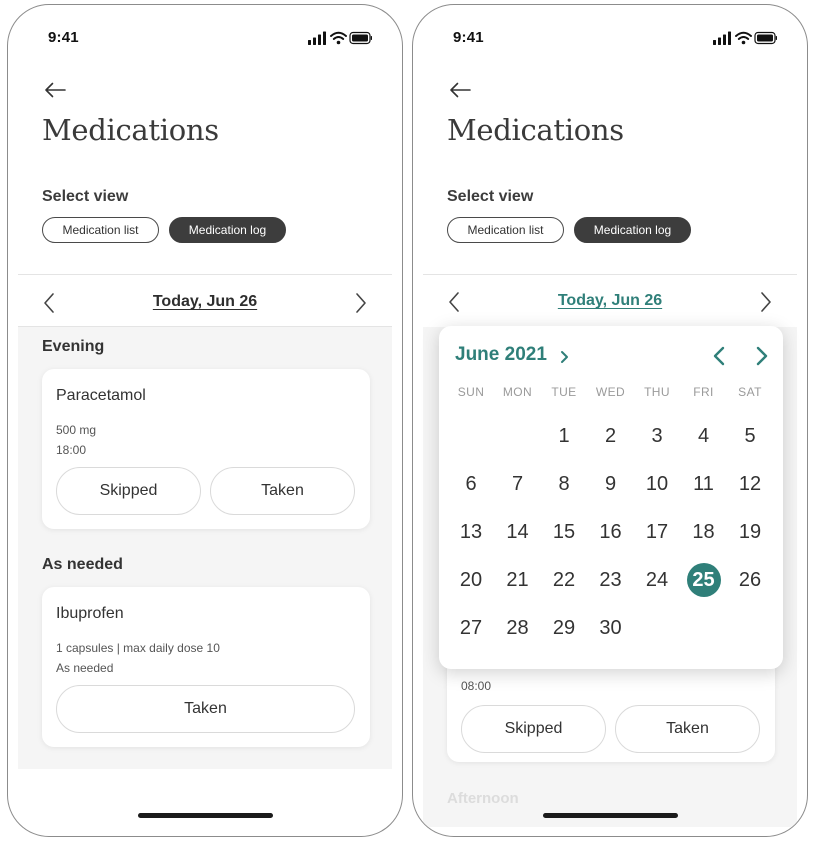 The height and width of the screenshot is (848, 816). What do you see at coordinates (611, 484) in the screenshot?
I see `calendar-day: 9` at bounding box center [611, 484].